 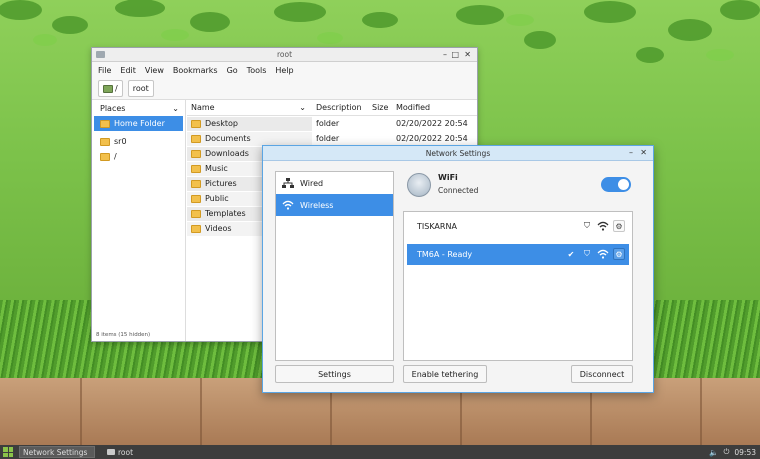 I want to click on menu-bar: File Edit View Bookmarks Go Tools Help, so click(x=284, y=70).